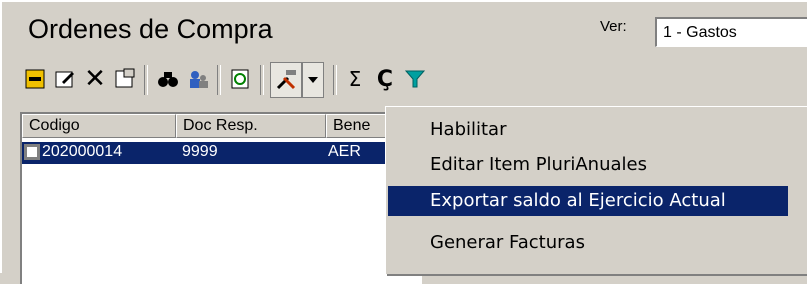 The image size is (807, 284). Describe the element at coordinates (588, 243) in the screenshot. I see `menu-item-generar-facturas: Generar Facturas` at that location.